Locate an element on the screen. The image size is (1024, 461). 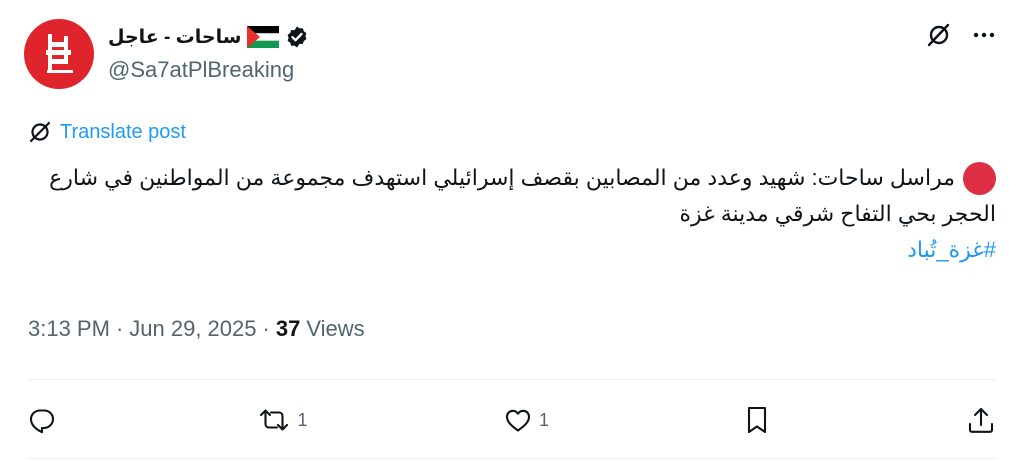
post-top-actions is located at coordinates (961, 35).